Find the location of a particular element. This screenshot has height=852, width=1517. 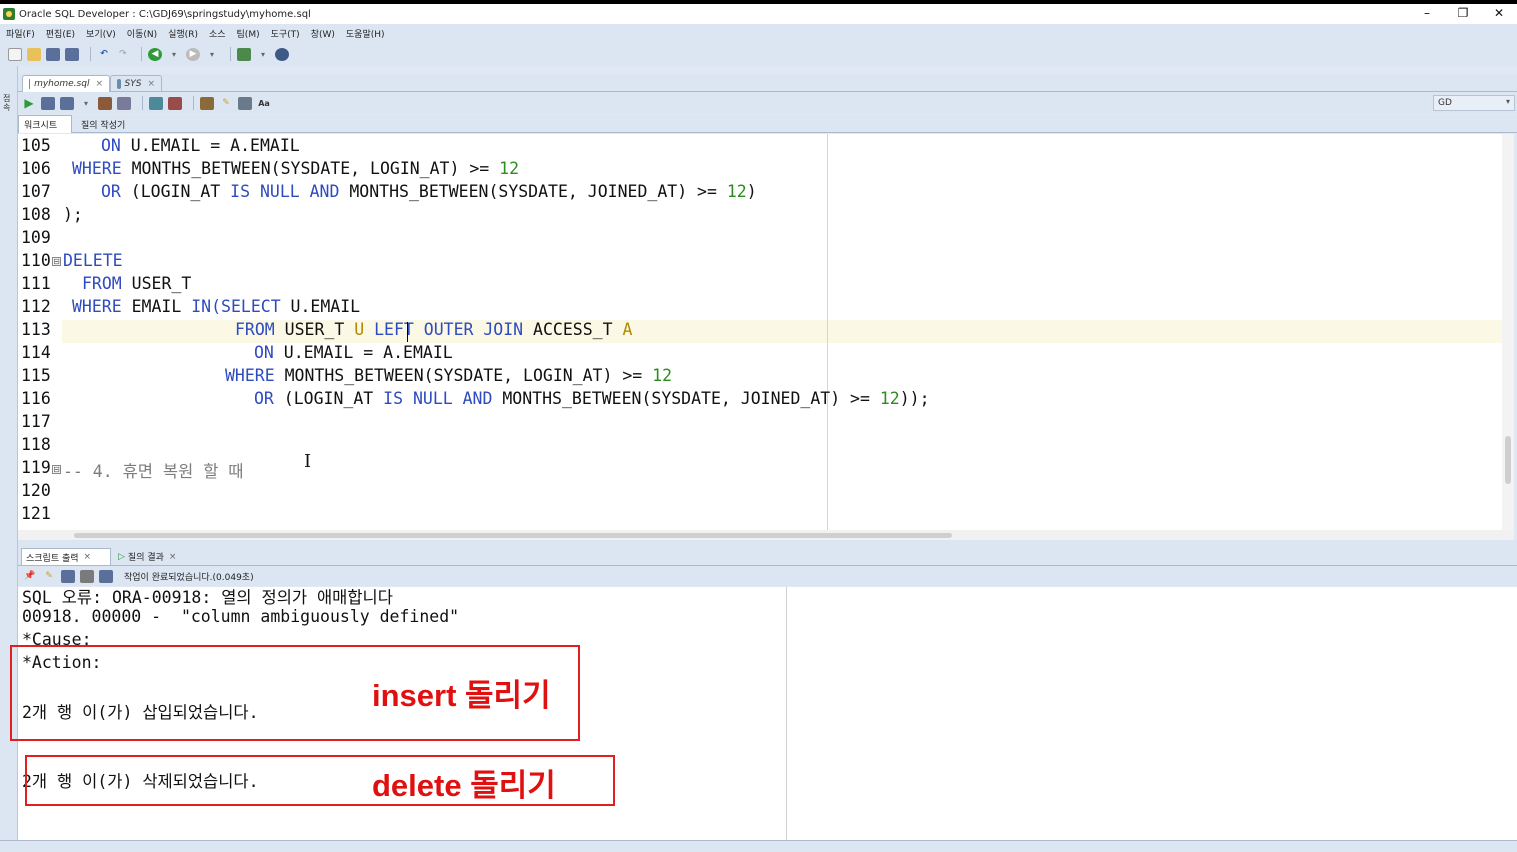

line-number: 118 is located at coordinates (36, 444).